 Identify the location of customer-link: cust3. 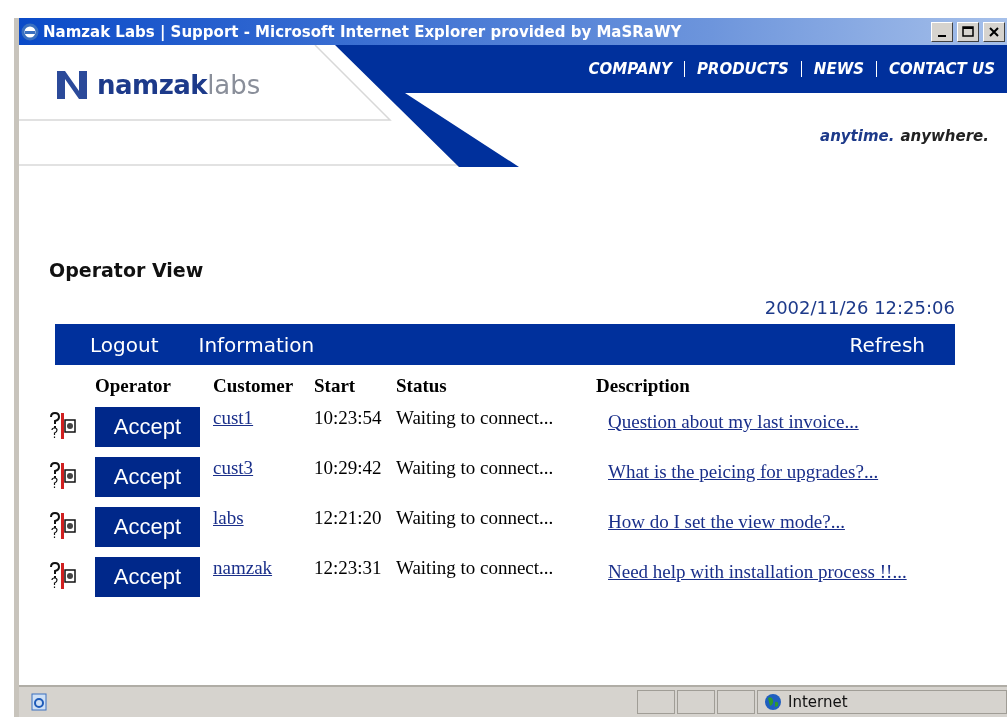
(233, 468).